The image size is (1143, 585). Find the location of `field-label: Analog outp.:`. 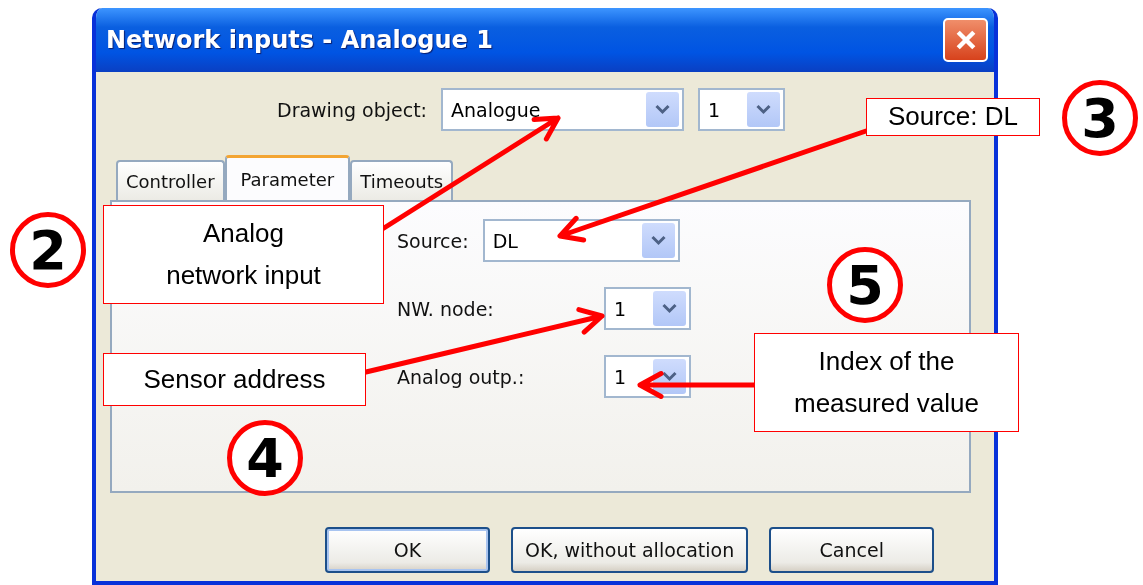

field-label: Analog outp.: is located at coordinates (461, 376).